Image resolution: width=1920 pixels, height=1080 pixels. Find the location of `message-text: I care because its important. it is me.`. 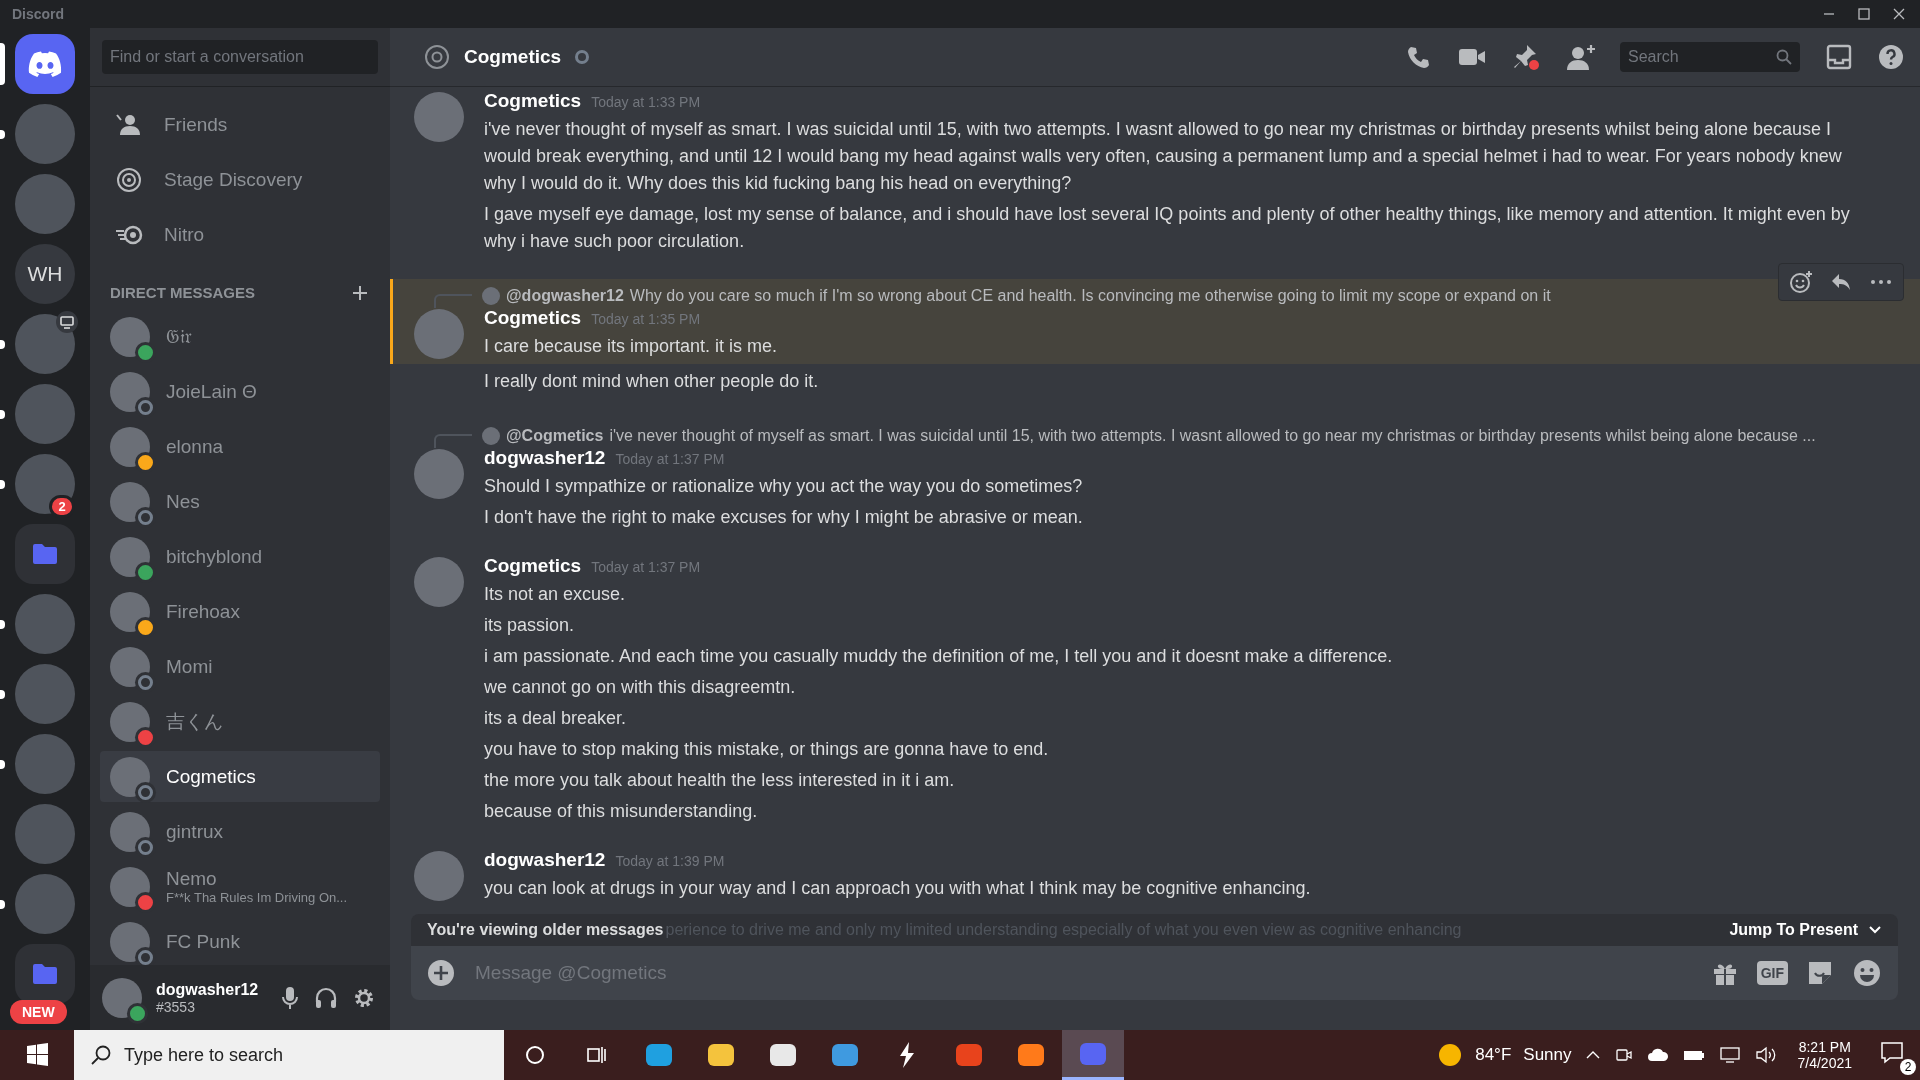

message-text: I care because its important. it is me. is located at coordinates (631, 346).